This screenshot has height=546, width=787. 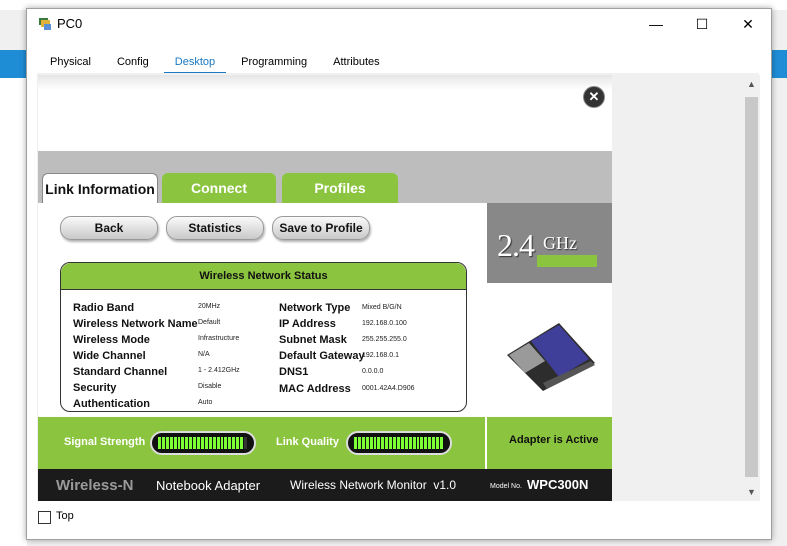 I want to click on value-standard-channel: 1 - 2.412GHz, so click(x=219, y=370).